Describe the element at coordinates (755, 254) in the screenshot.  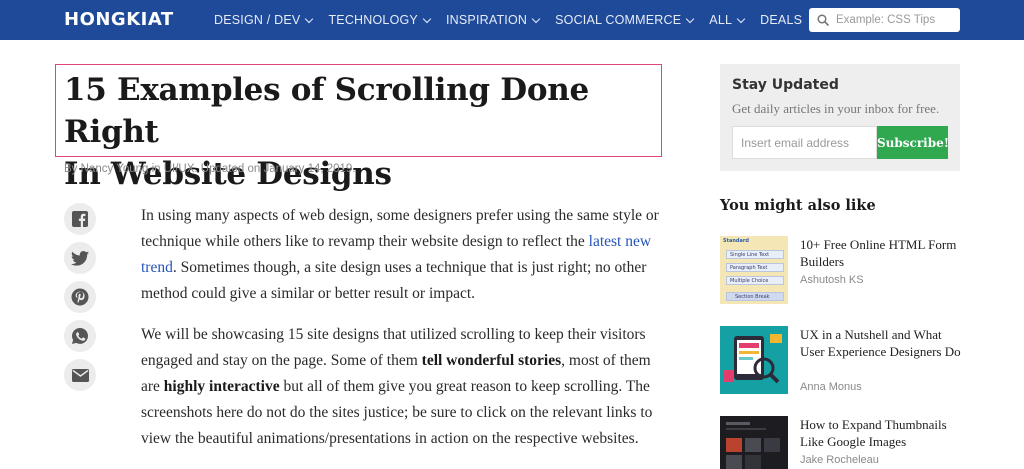
I see `thumb-text: Single Line Text` at that location.